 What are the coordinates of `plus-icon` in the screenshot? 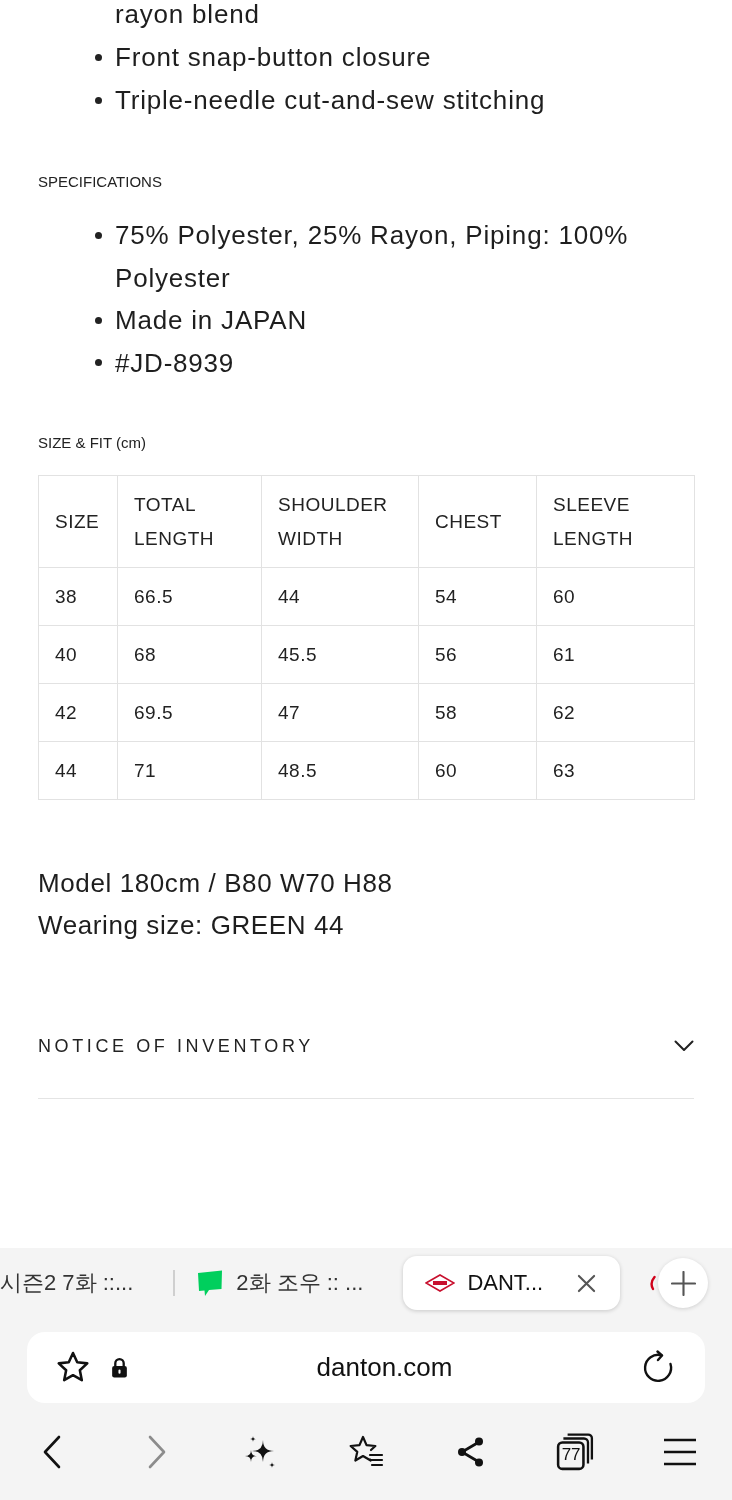 It's located at (683, 1283).